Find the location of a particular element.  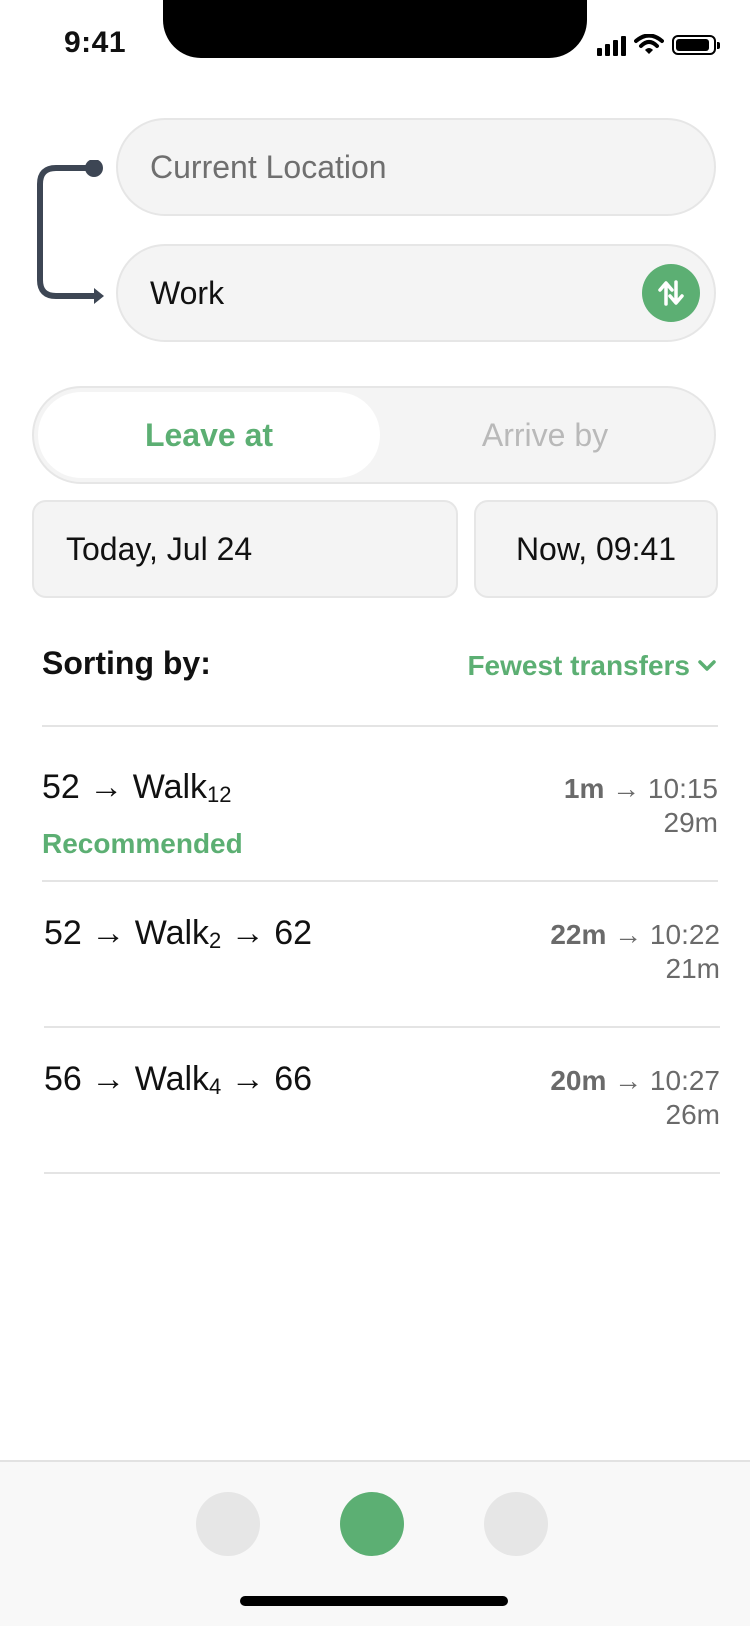

route-times: 20m → 10:27 26m is located at coordinates (635, 1097).